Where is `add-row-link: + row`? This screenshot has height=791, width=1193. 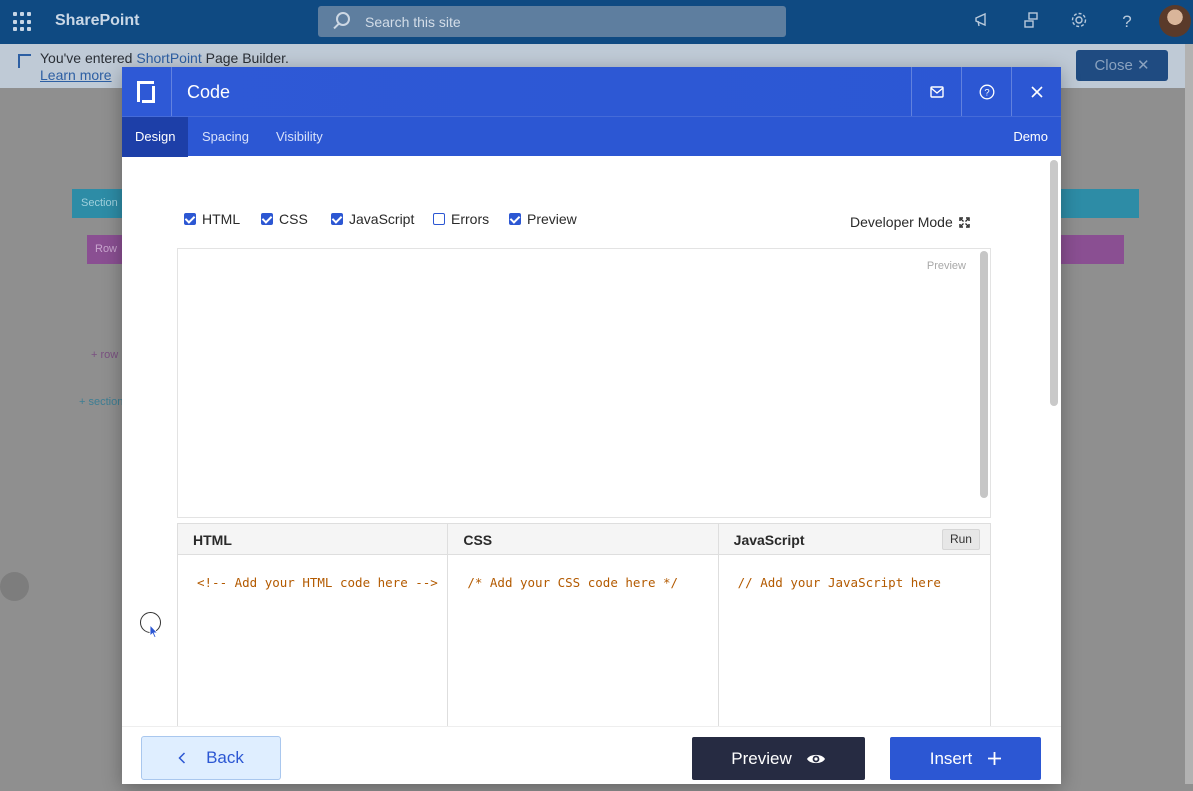 add-row-link: + row is located at coordinates (104, 355).